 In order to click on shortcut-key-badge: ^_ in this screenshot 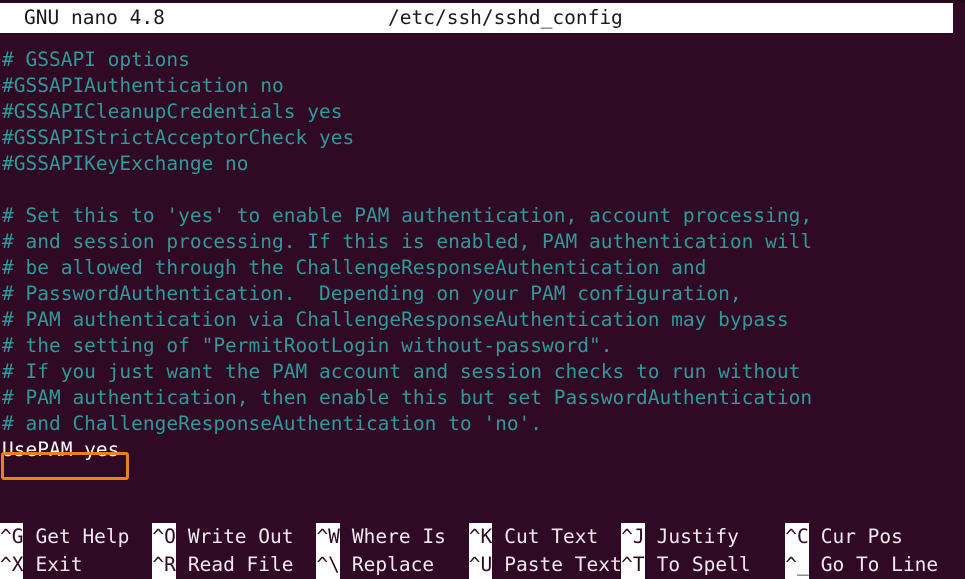, I will do `click(797, 565)`.